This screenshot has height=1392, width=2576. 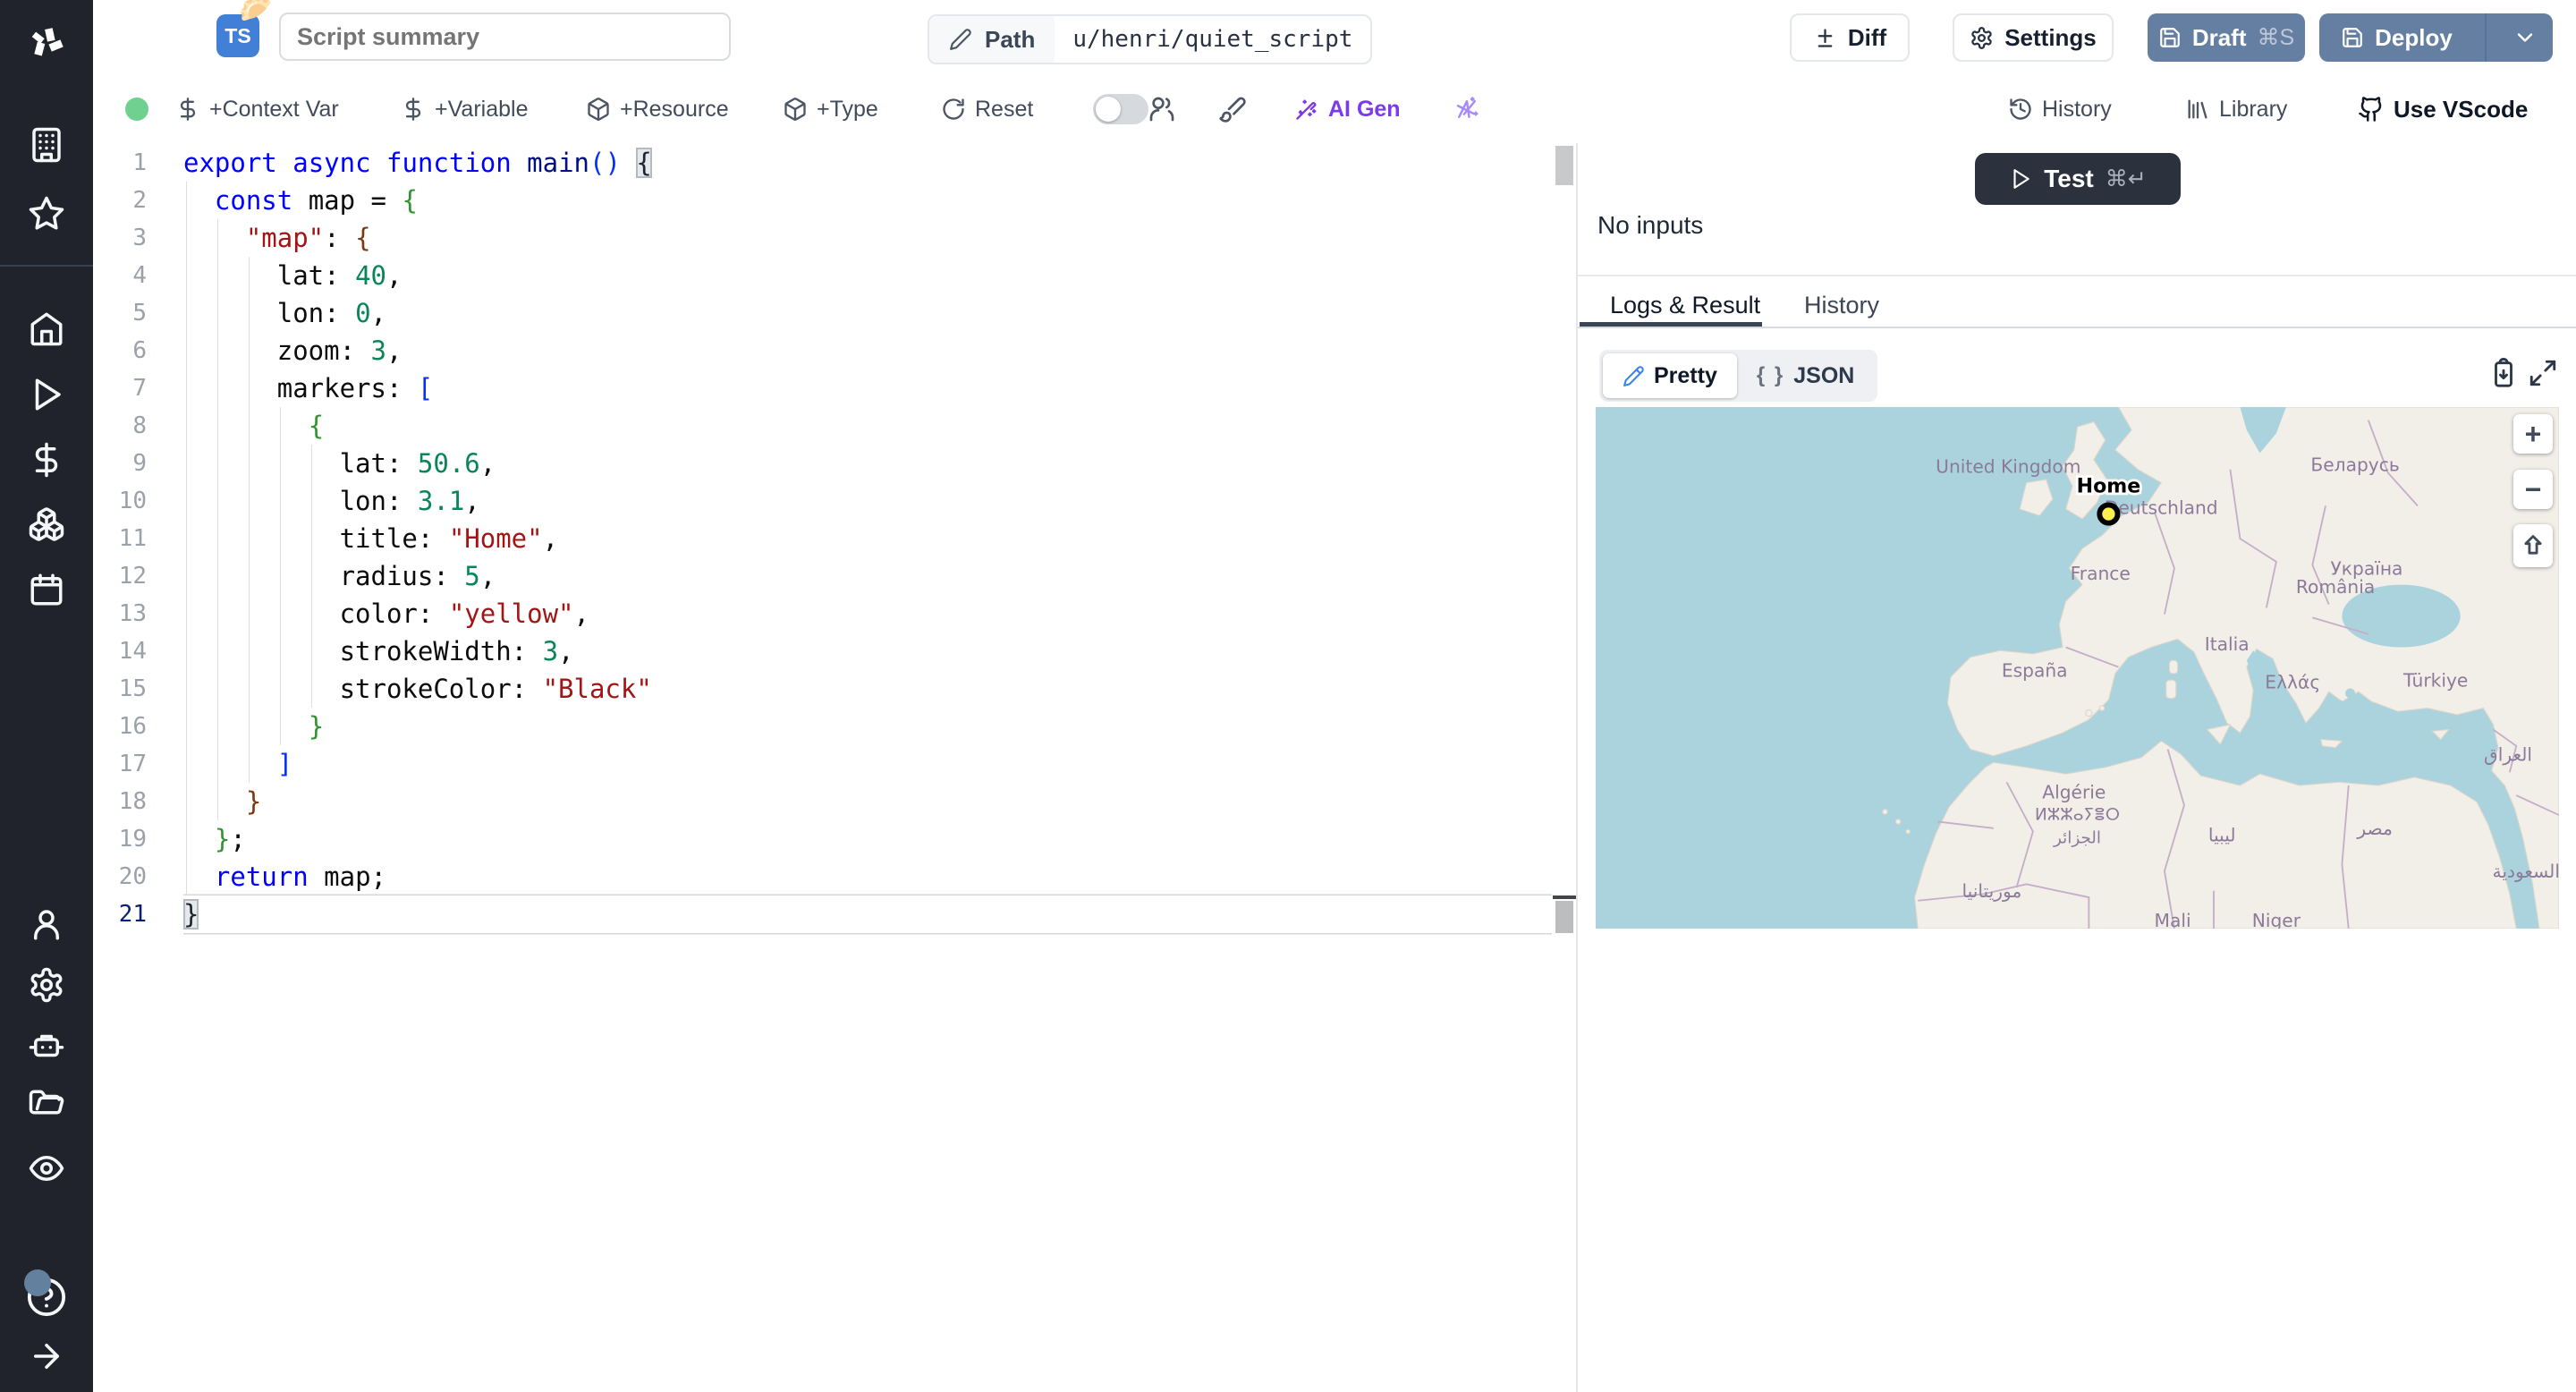 What do you see at coordinates (339, 463) in the screenshot?
I see `code-line: lat: 50.6,` at bounding box center [339, 463].